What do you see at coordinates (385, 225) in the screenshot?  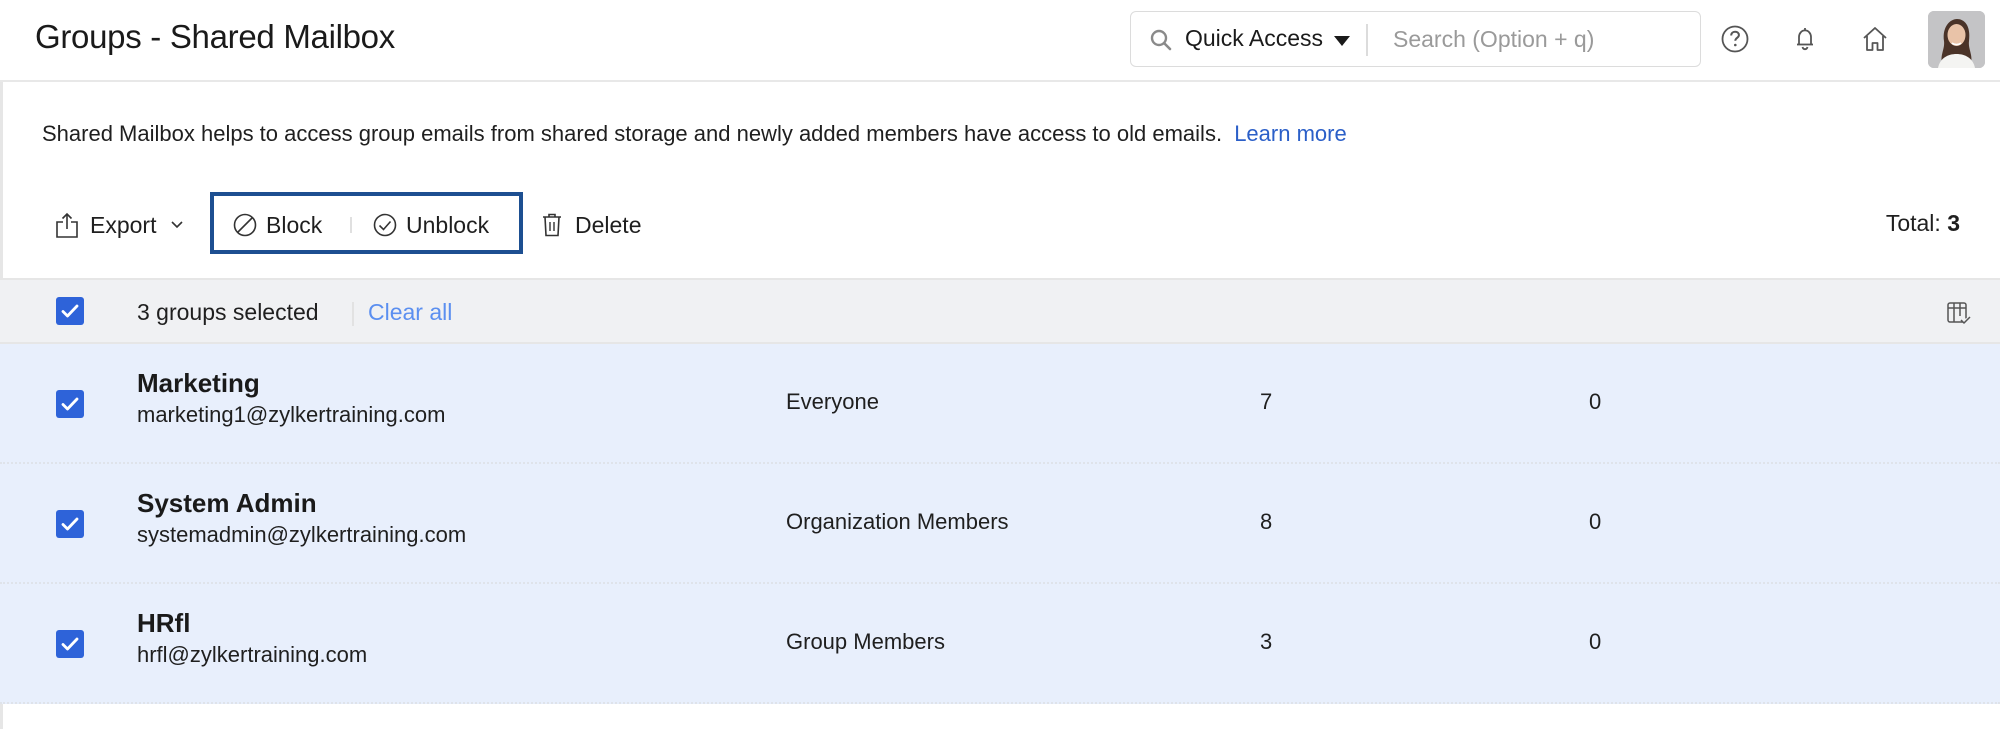 I see `check-circle-icon` at bounding box center [385, 225].